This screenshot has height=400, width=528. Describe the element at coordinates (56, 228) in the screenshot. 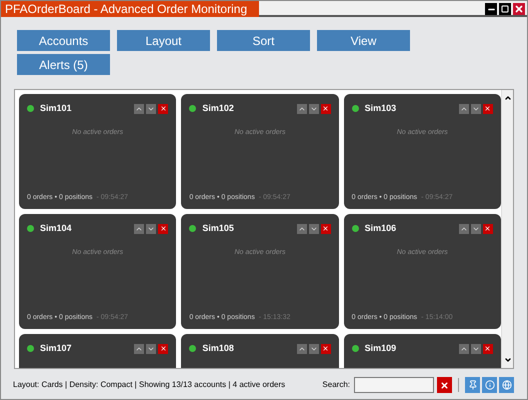

I see `account-name: Sim104` at that location.